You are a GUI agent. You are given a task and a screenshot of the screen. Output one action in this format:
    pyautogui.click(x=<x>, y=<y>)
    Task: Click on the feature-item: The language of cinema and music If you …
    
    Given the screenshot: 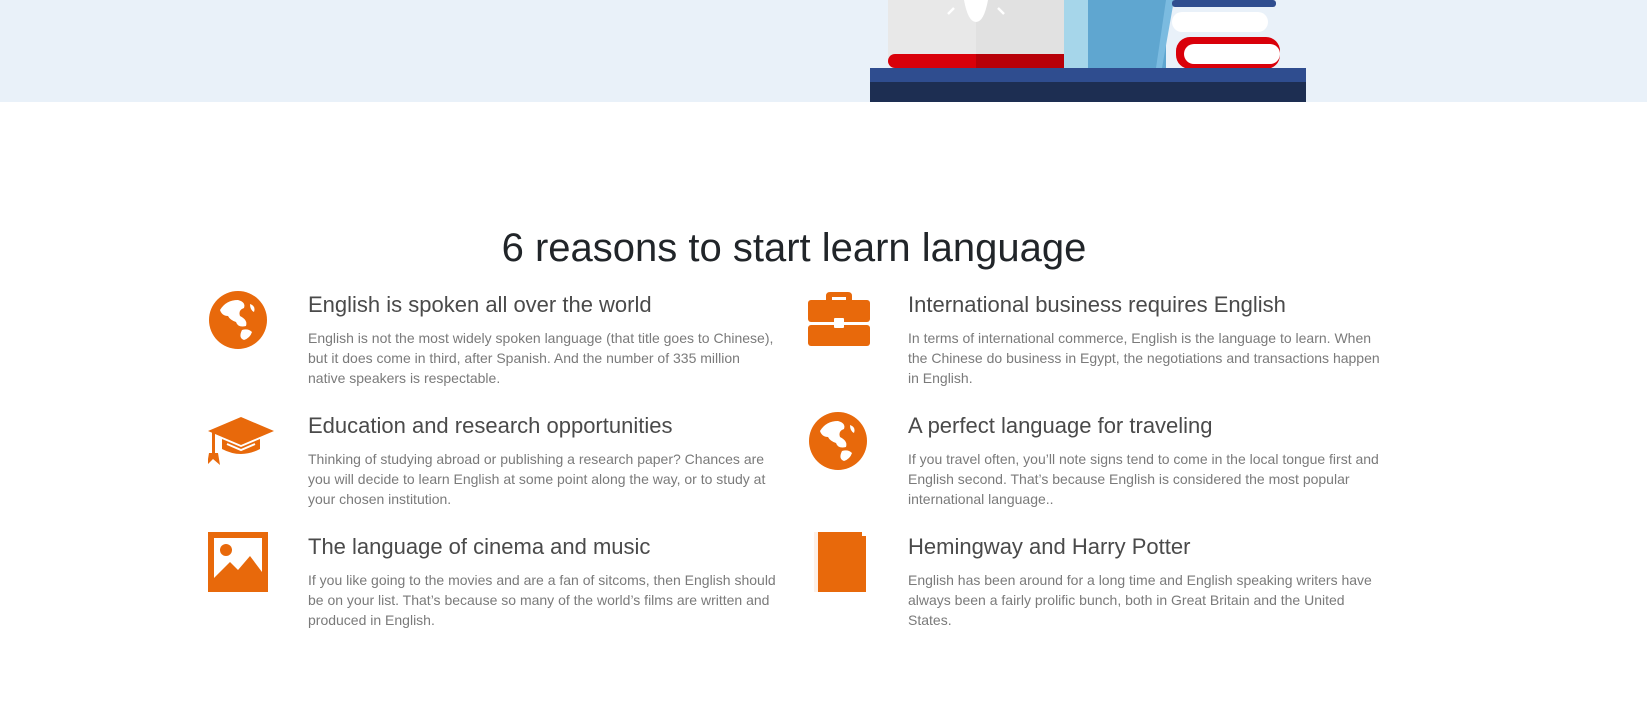 What is the action you would take?
    pyautogui.click(x=498, y=589)
    